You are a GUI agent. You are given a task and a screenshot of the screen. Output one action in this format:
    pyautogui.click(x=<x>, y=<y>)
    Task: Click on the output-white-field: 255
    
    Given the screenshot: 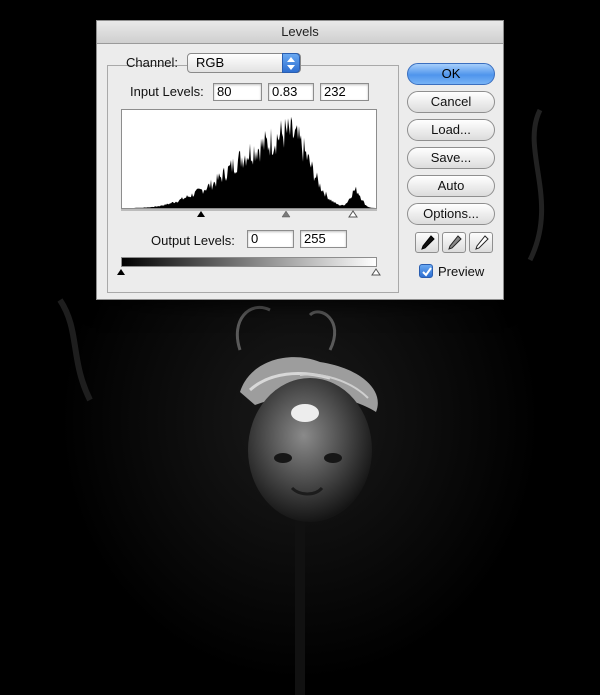 What is the action you would take?
    pyautogui.click(x=323, y=239)
    